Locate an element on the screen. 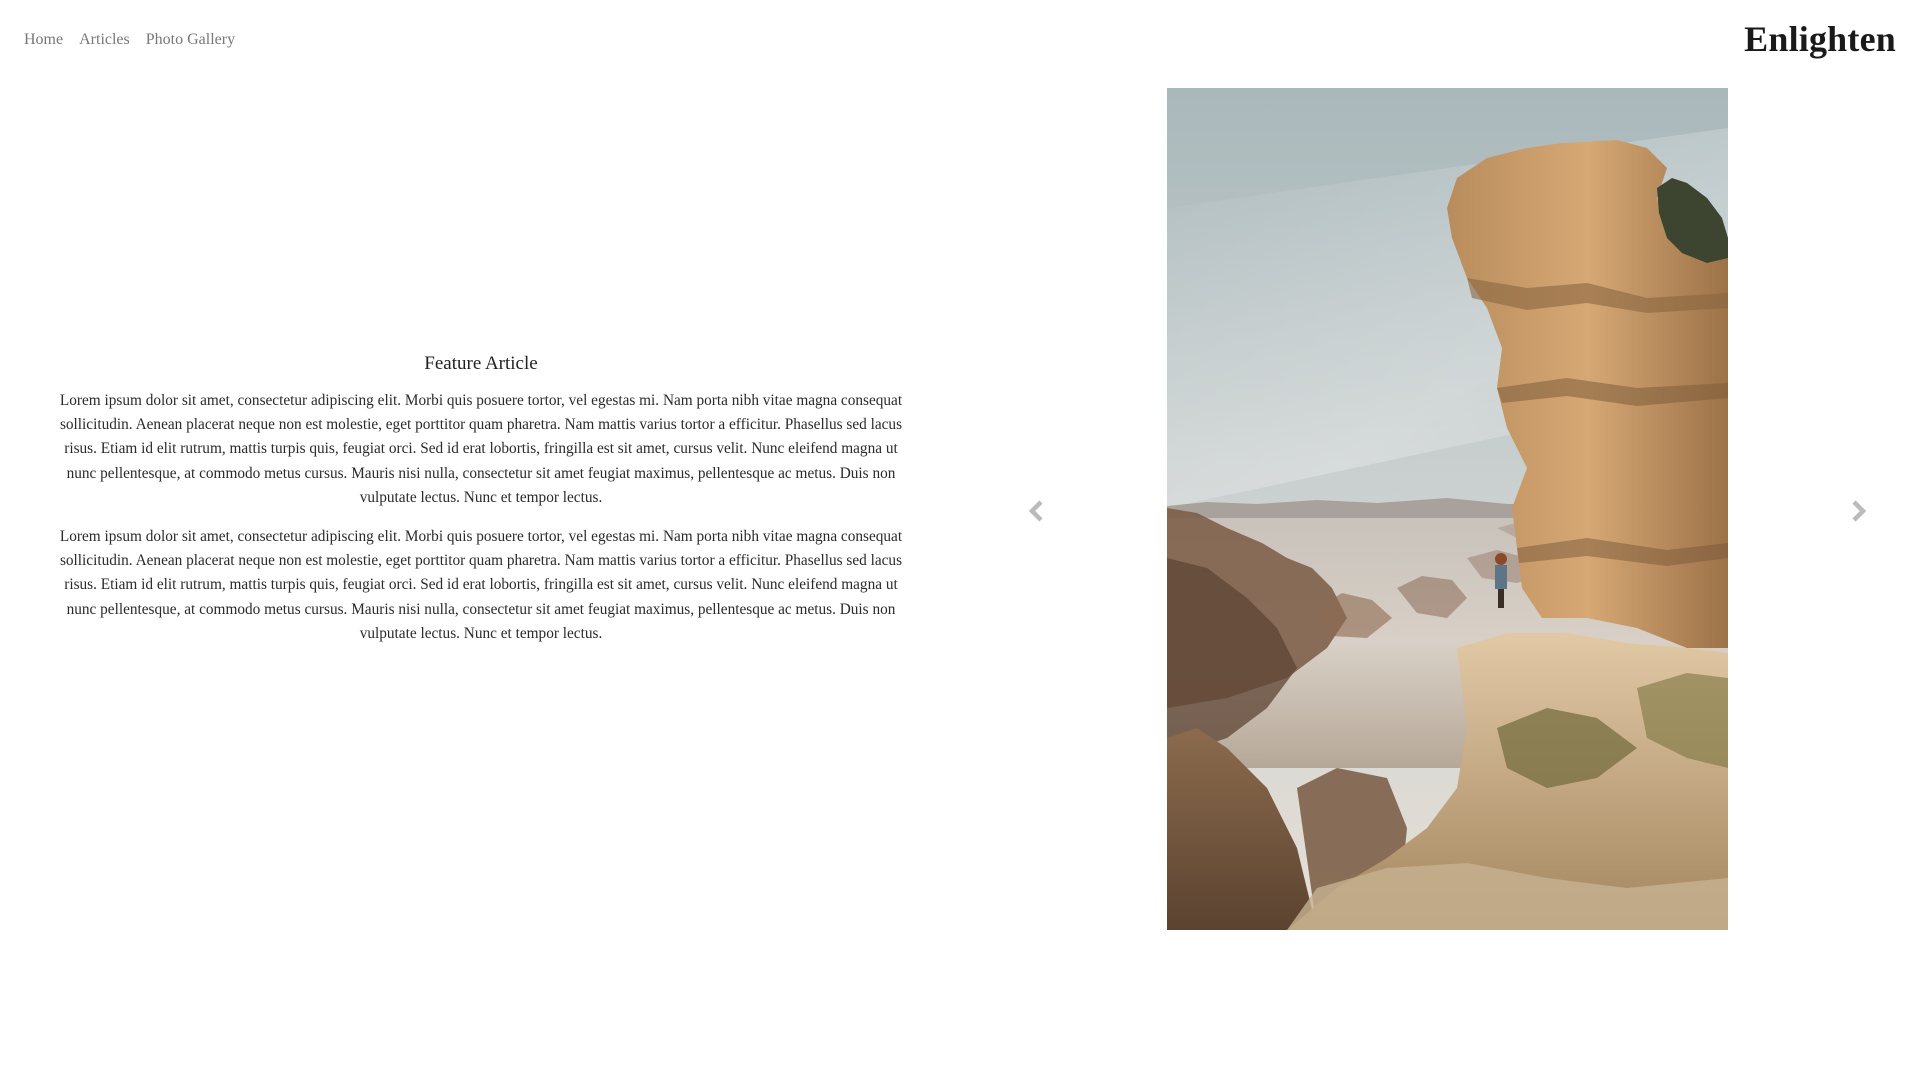 The image size is (1920, 1080). gallery-prev-button is located at coordinates (1037, 511).